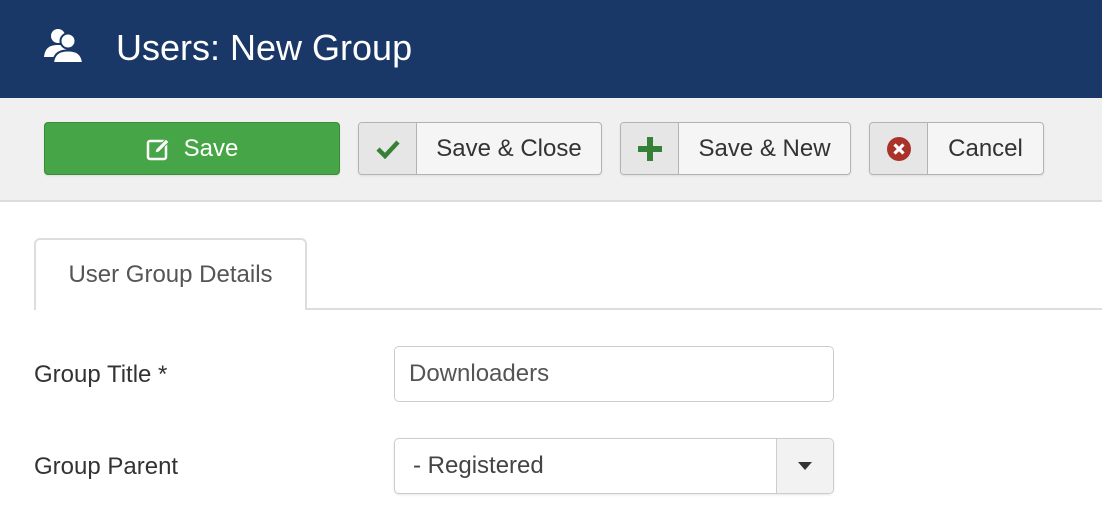 The image size is (1102, 532). I want to click on cancel-button: Cancel, so click(956, 148).